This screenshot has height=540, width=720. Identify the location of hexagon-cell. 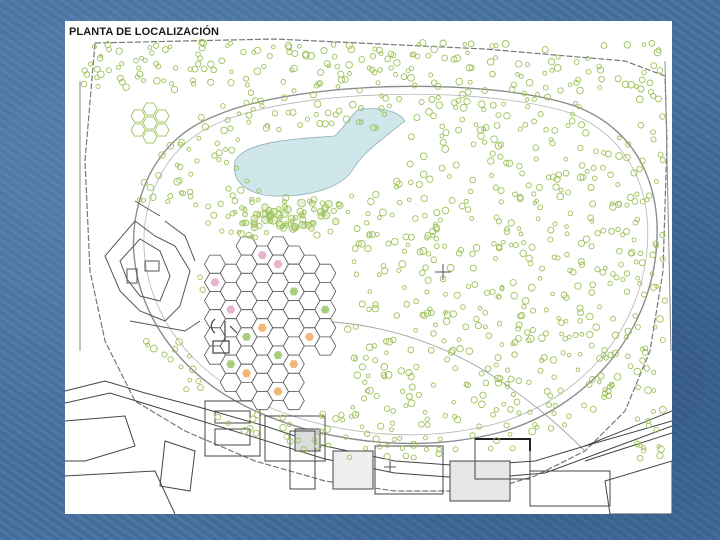
(162, 116).